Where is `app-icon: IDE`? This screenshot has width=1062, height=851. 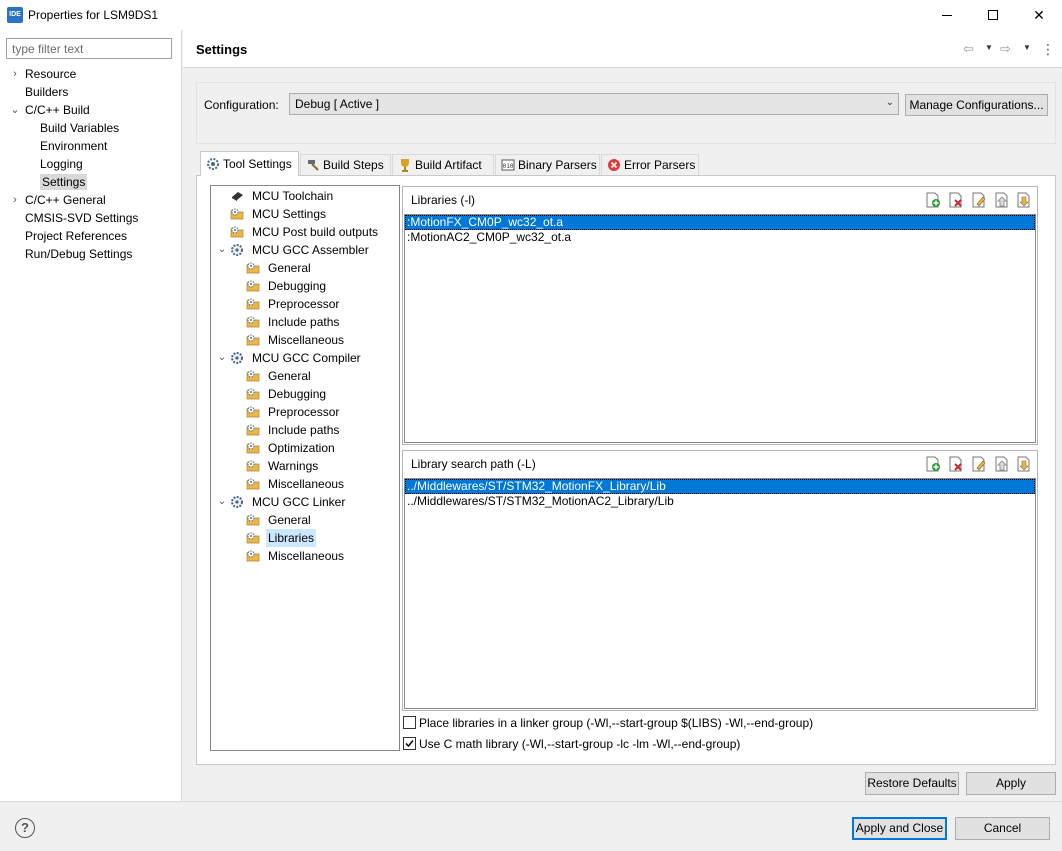
app-icon: IDE is located at coordinates (15, 15).